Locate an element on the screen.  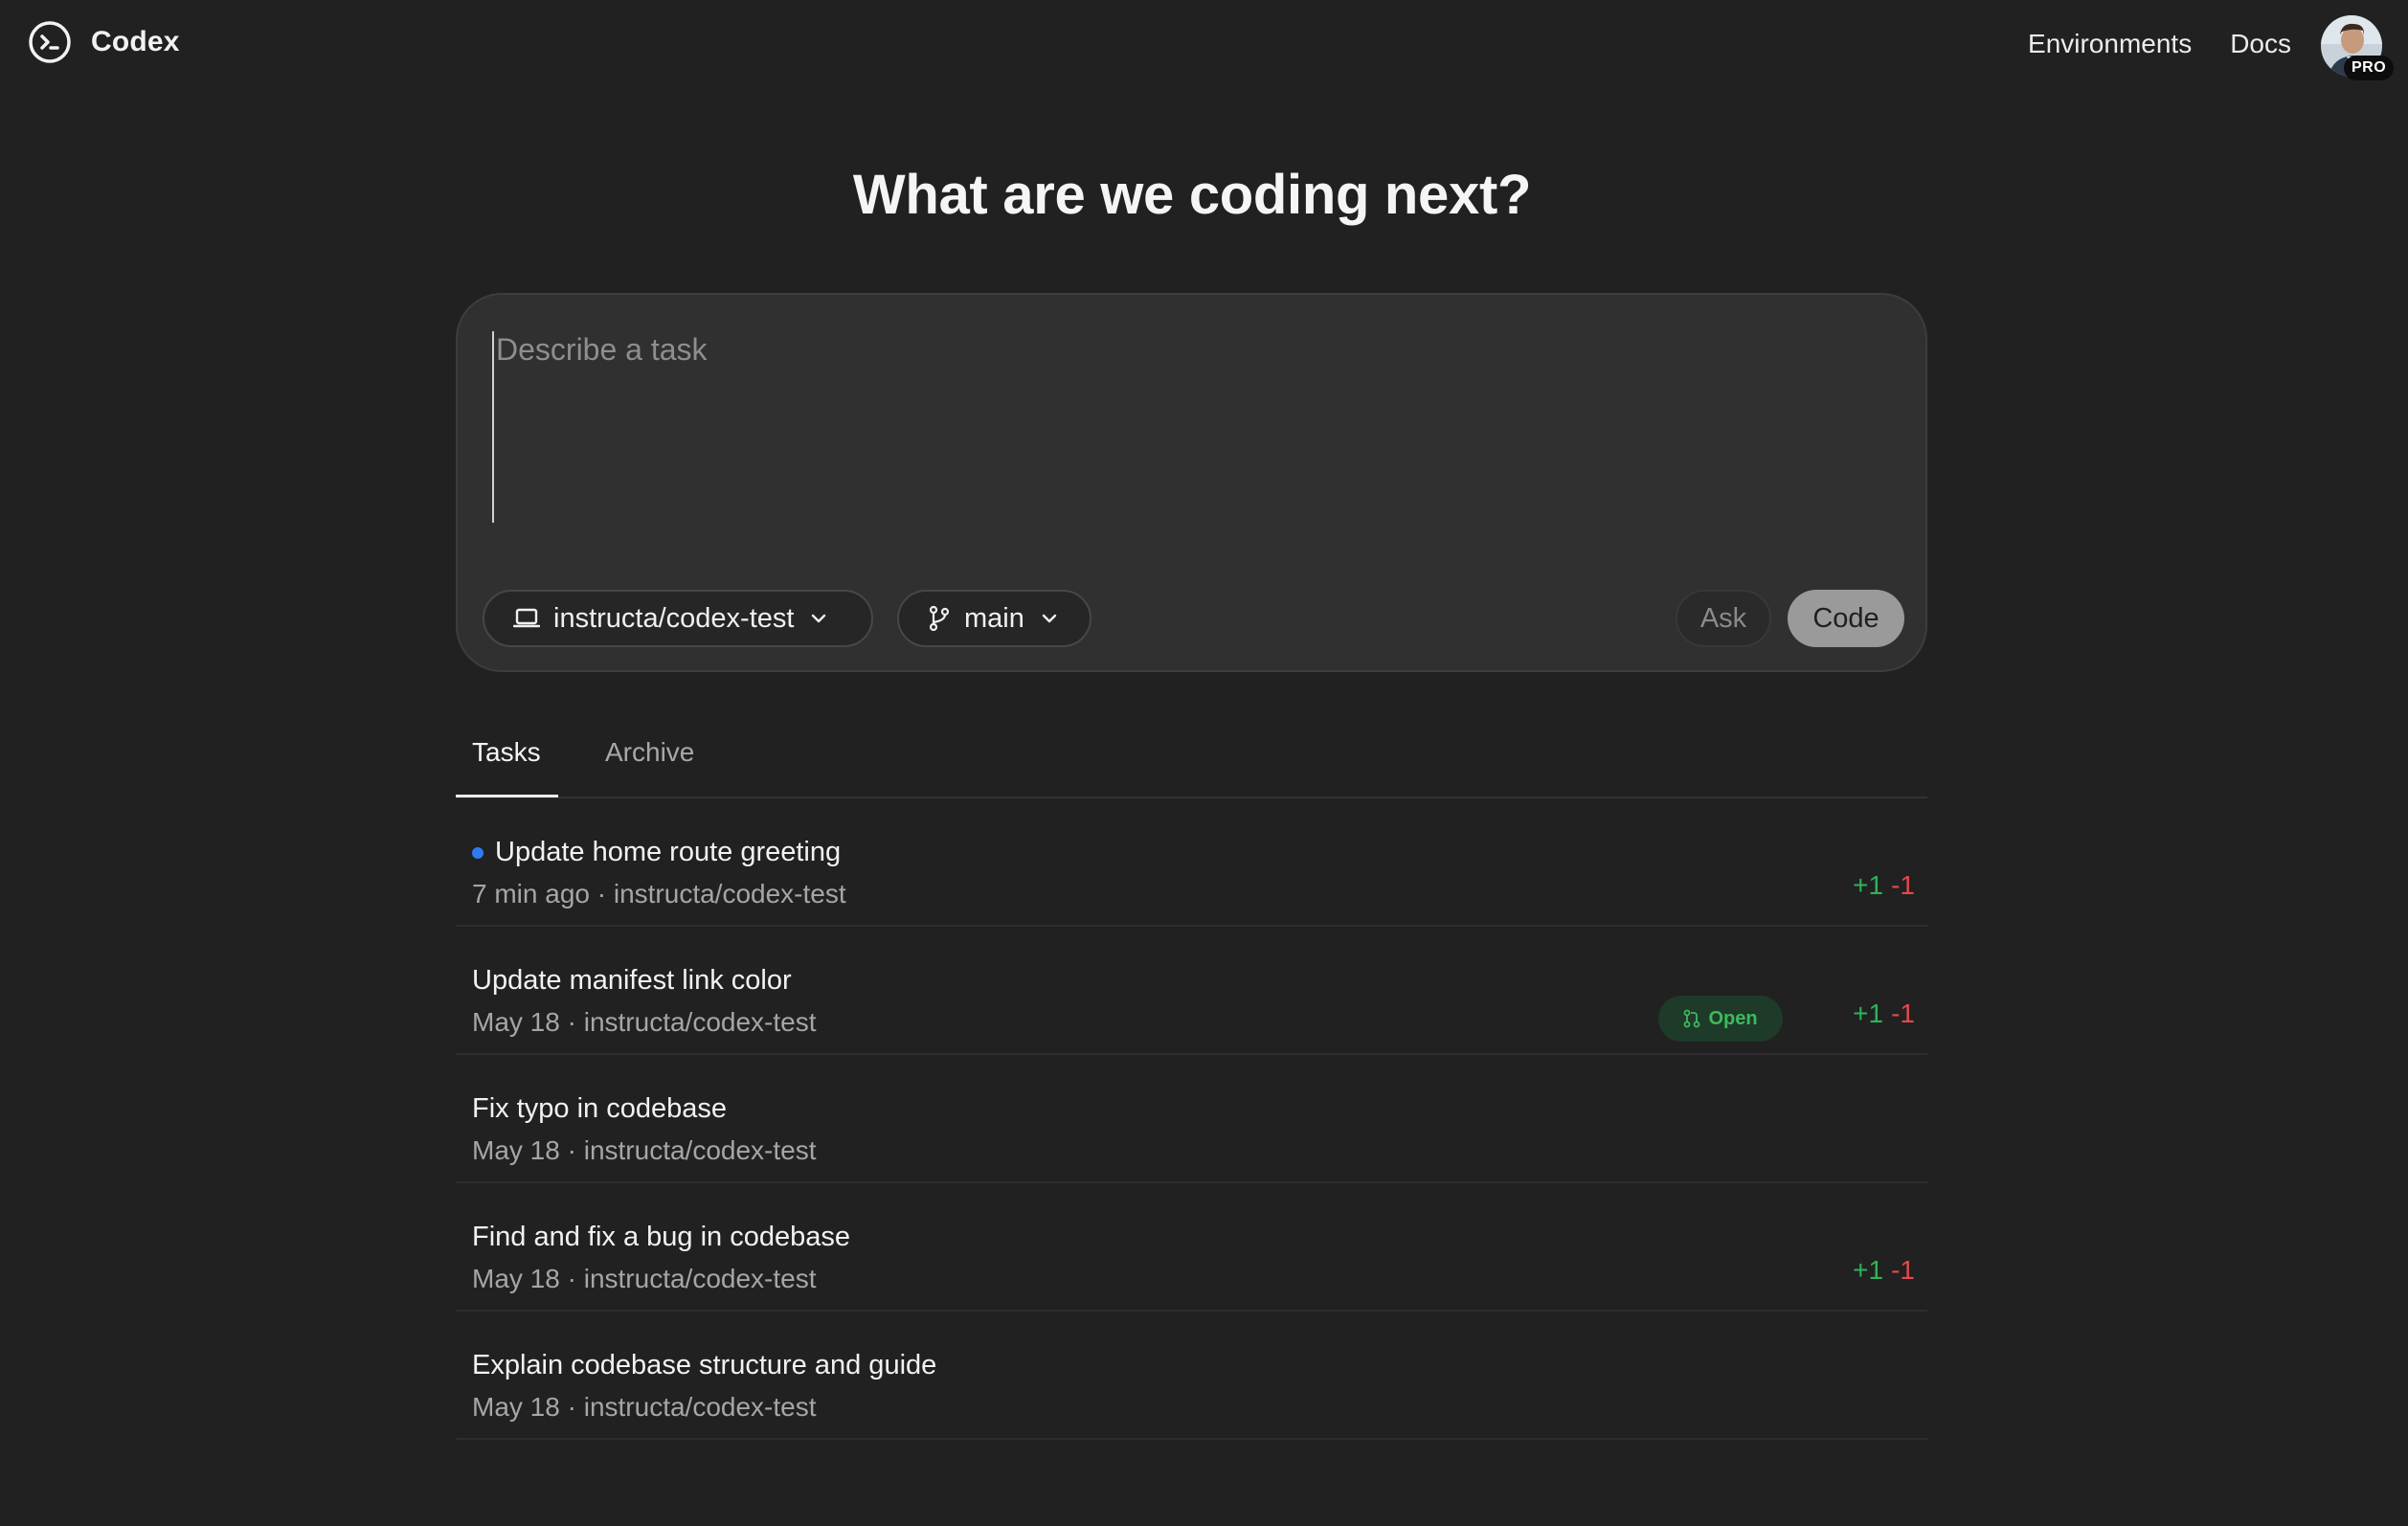
page-title: What are we coding next? is located at coordinates (1192, 195).